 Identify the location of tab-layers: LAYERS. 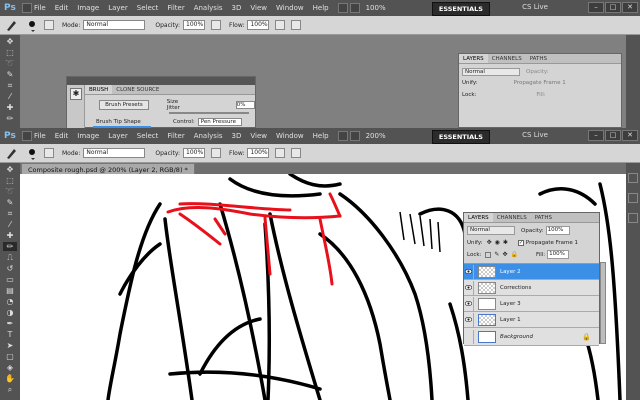
(478, 217).